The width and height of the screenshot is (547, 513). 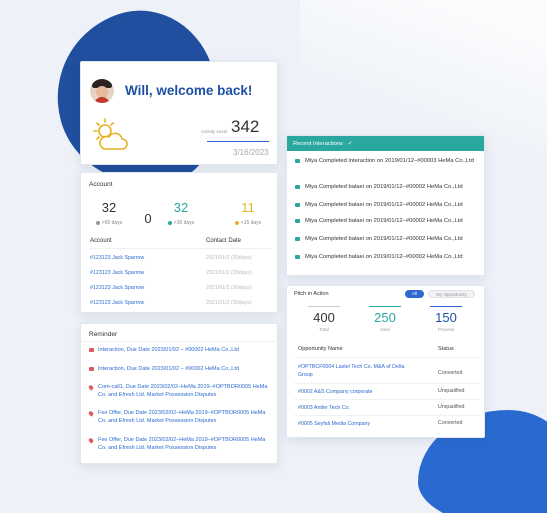 What do you see at coordinates (385, 319) in the screenshot?
I see `stat-deal: 250 Deal` at bounding box center [385, 319].